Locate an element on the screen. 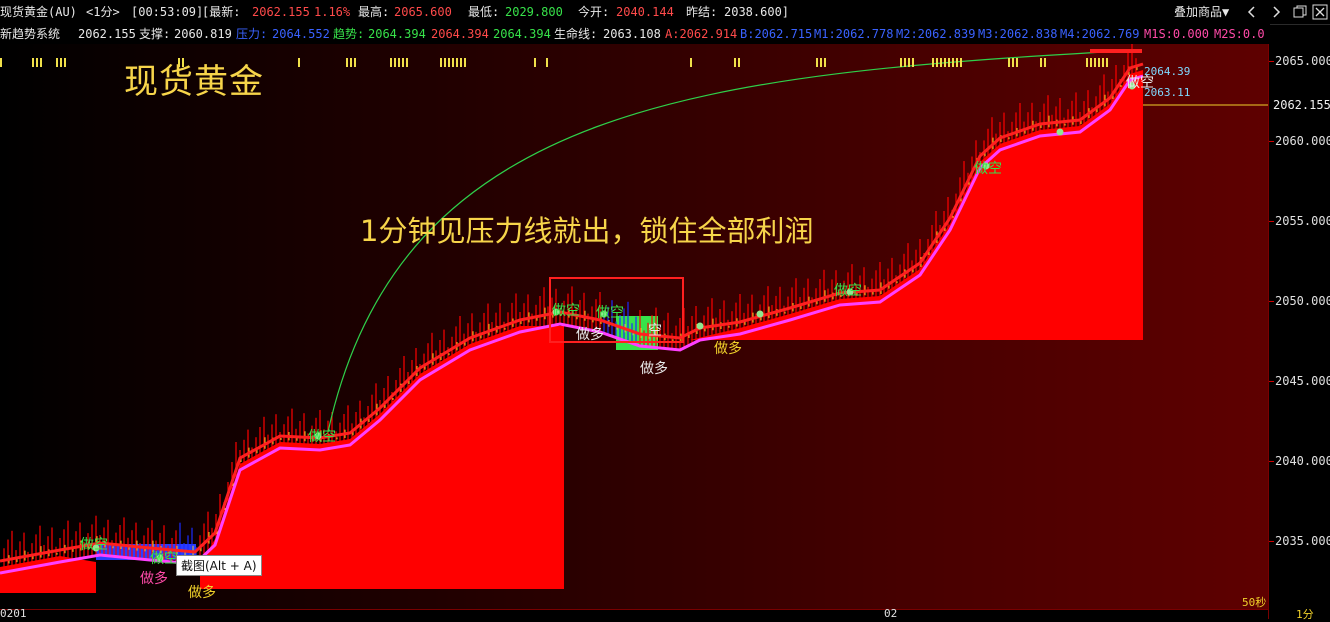 The height and width of the screenshot is (622, 1330). bull-area is located at coordinates (916, 205).